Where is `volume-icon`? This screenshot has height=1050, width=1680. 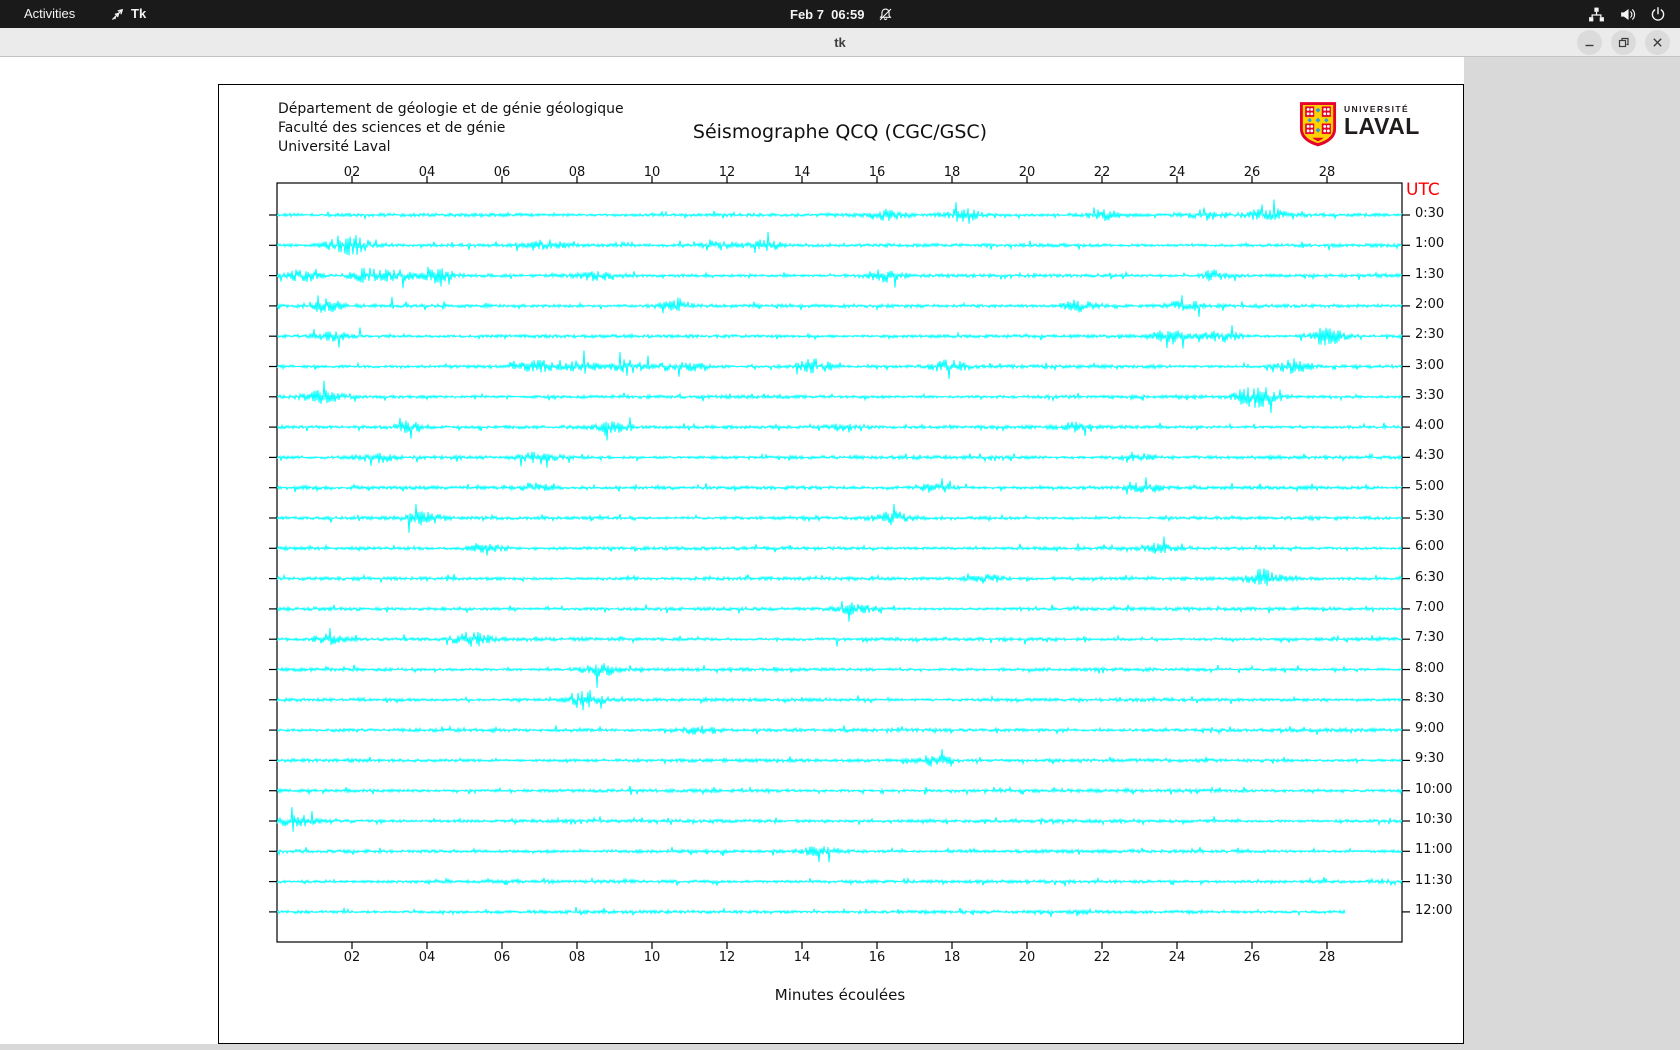
volume-icon is located at coordinates (1627, 14).